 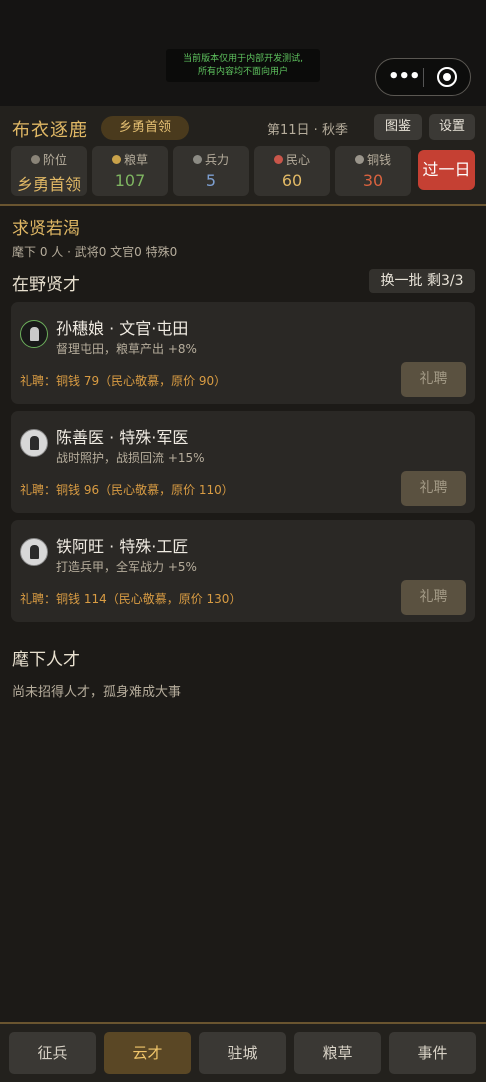 What do you see at coordinates (398, 127) in the screenshot?
I see `atlas-button: 图鉴` at bounding box center [398, 127].